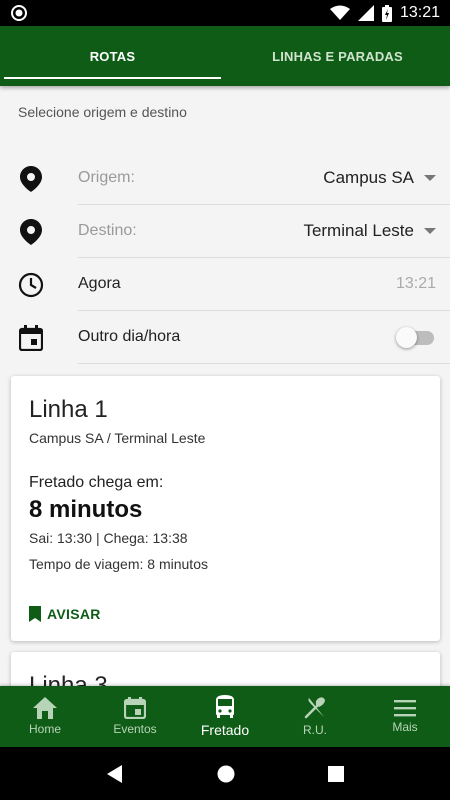 This screenshot has height=800, width=450. I want to click on nav-fretado: Fretado, so click(225, 716).